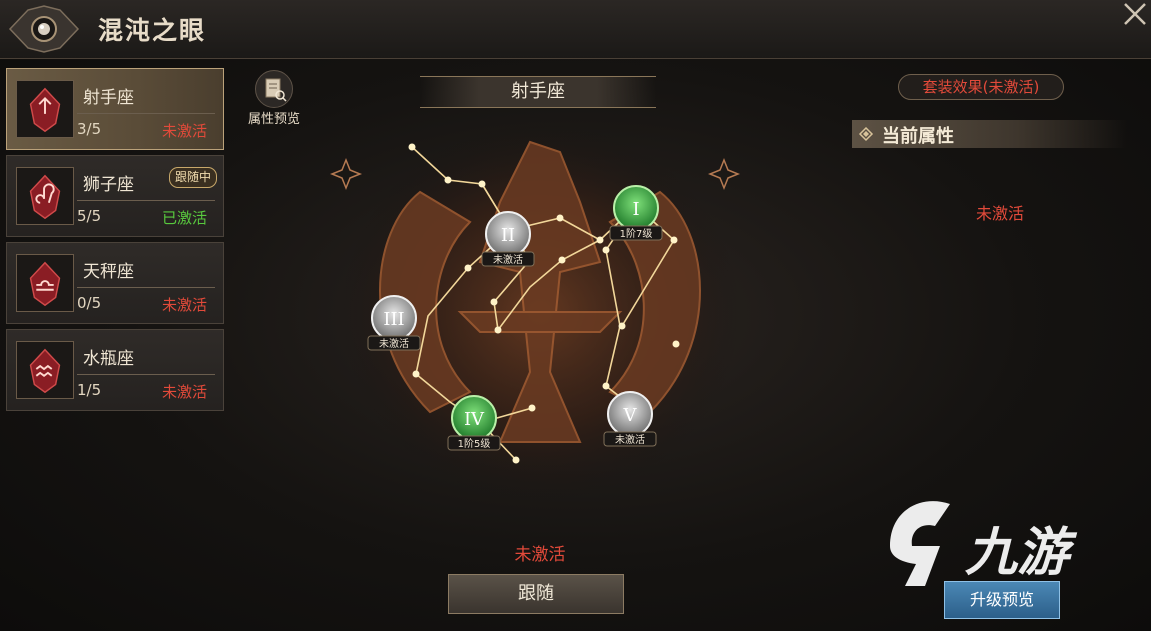 Image resolution: width=1151 pixels, height=631 pixels. What do you see at coordinates (45, 109) in the screenshot?
I see `sagittarius-icon` at bounding box center [45, 109].